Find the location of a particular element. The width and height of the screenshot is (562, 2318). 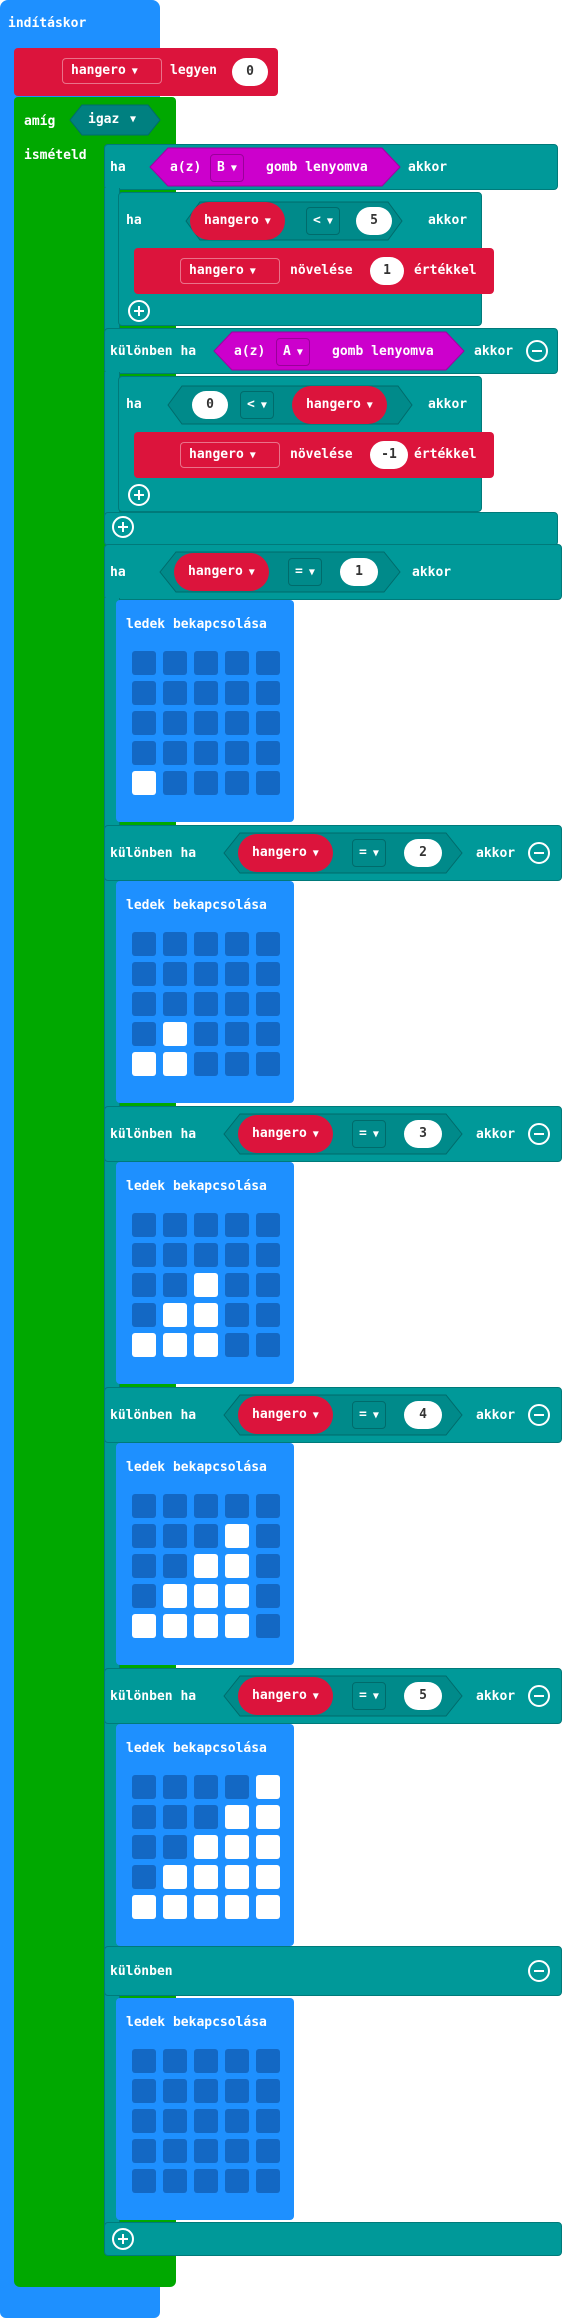

compare-value-input: 4 is located at coordinates (423, 1415).